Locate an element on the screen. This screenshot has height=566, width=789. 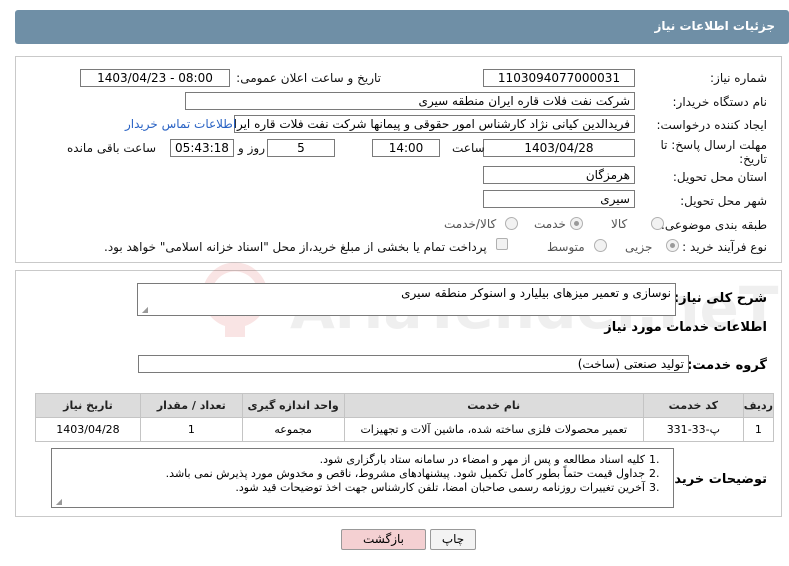
city-field: سیری is located at coordinates (559, 199).